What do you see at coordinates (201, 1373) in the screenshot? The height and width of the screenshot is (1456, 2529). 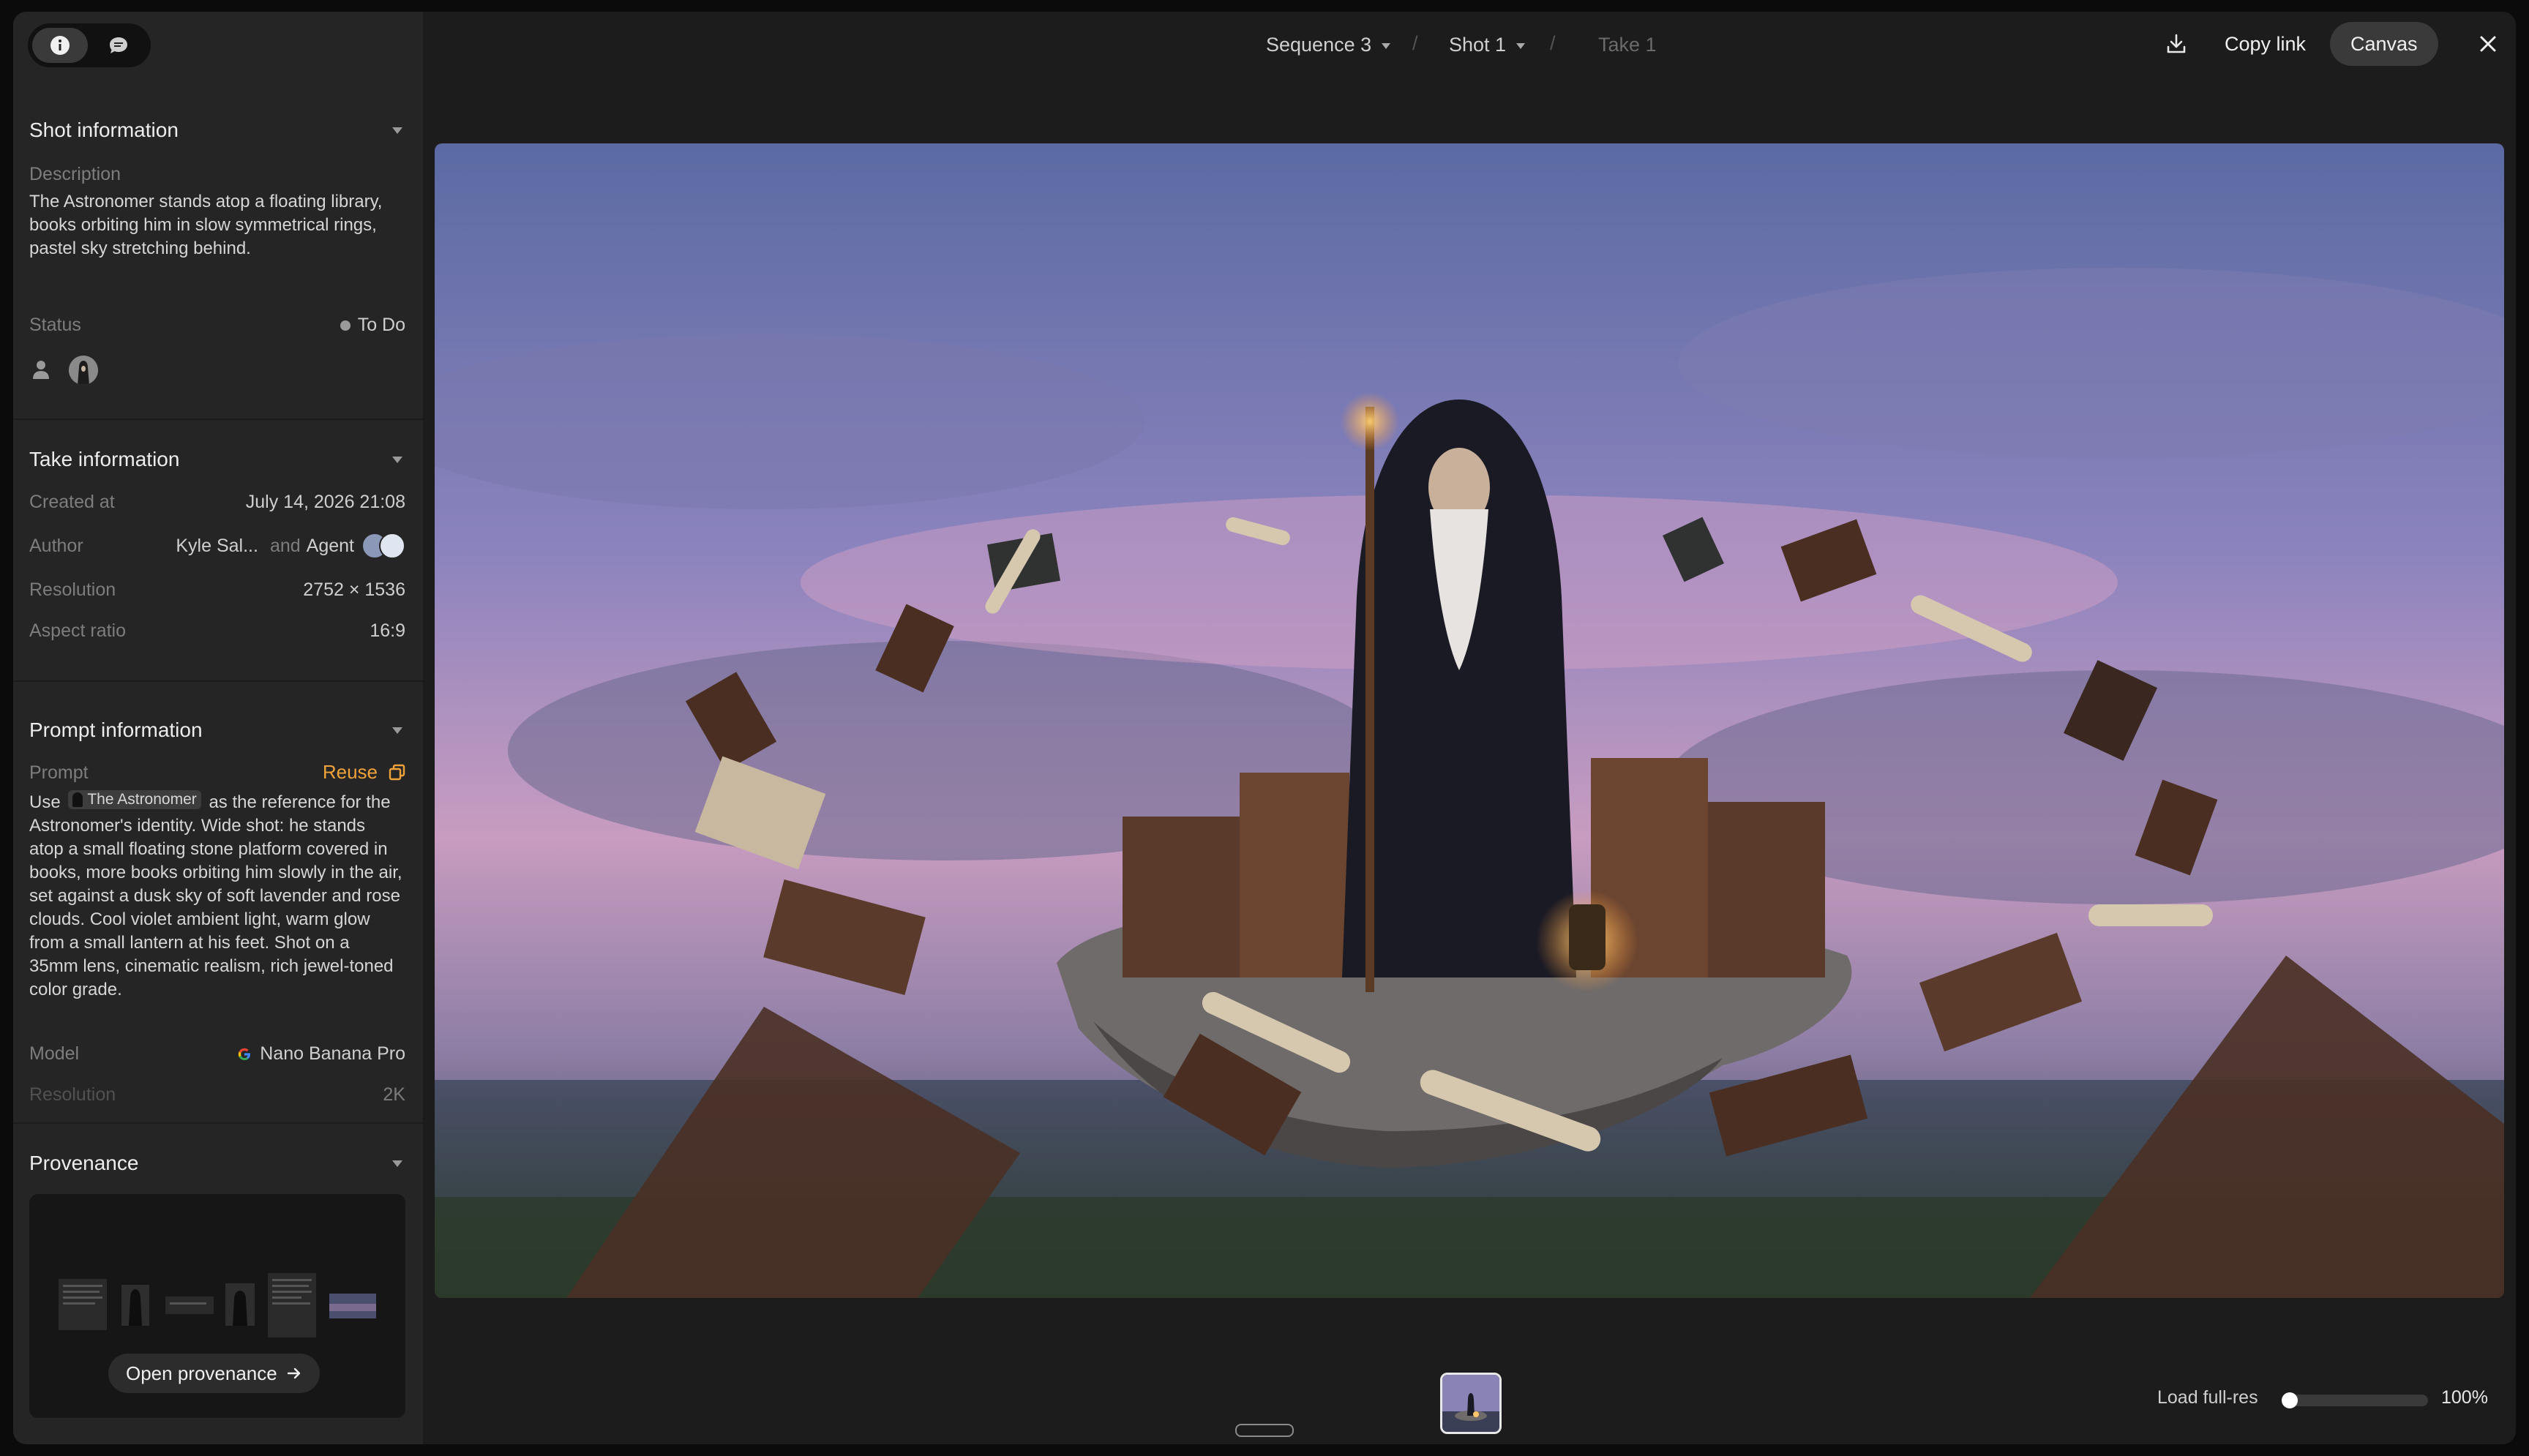 I see `open-provenance-label: Open provenance` at bounding box center [201, 1373].